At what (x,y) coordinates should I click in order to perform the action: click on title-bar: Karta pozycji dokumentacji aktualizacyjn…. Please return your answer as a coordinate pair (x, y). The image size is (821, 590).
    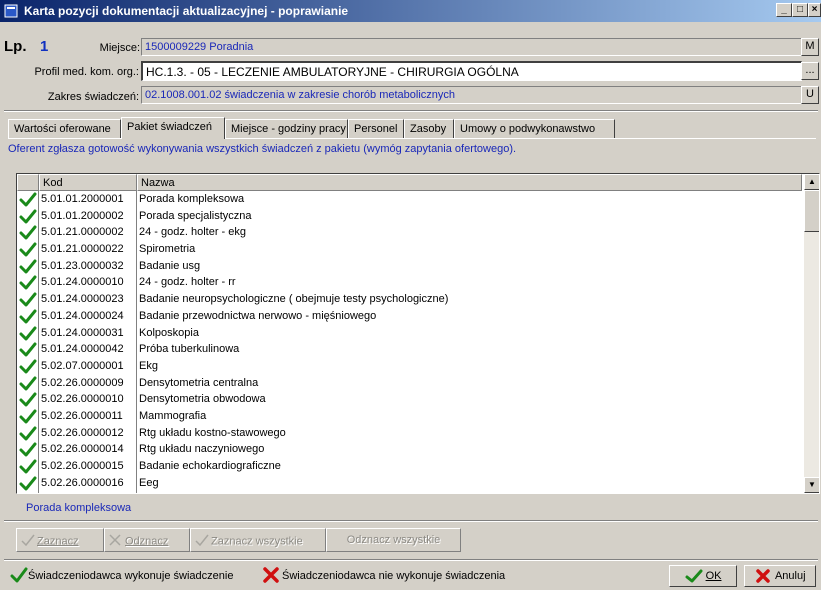
    Looking at the image, I should click on (410, 11).